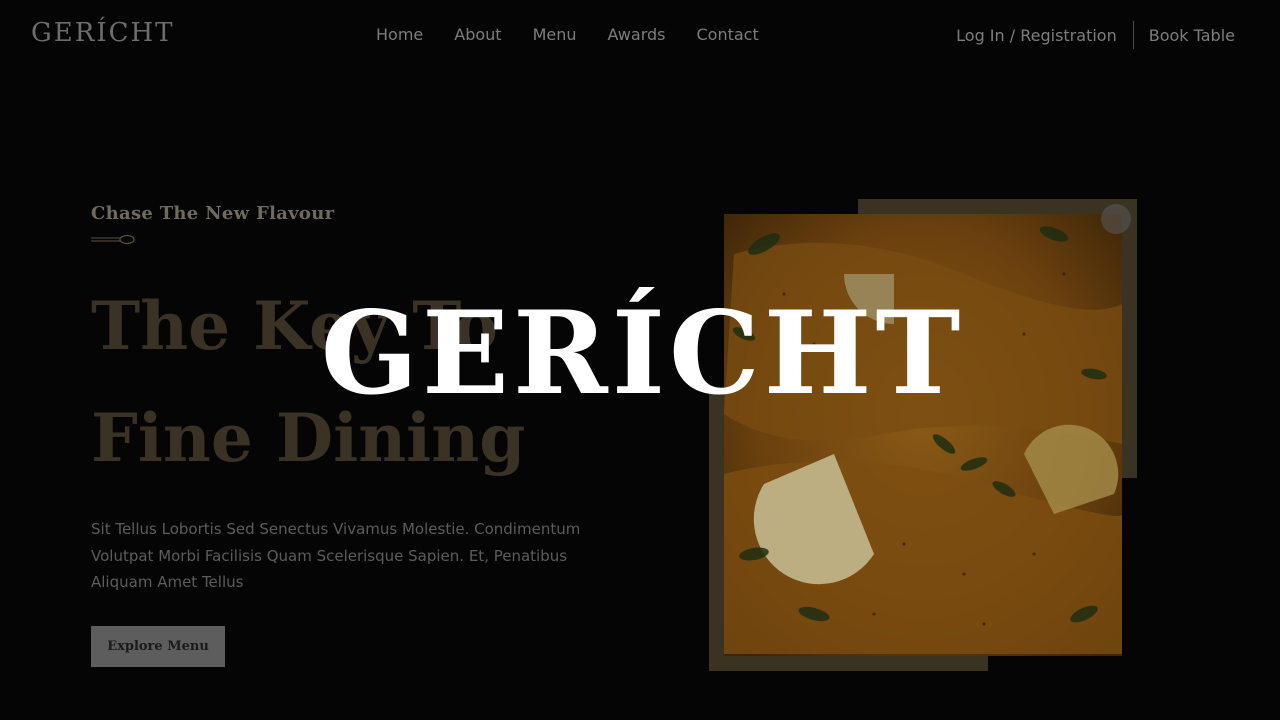 The height and width of the screenshot is (720, 1280). I want to click on nav-link-menu: Menu, so click(555, 34).